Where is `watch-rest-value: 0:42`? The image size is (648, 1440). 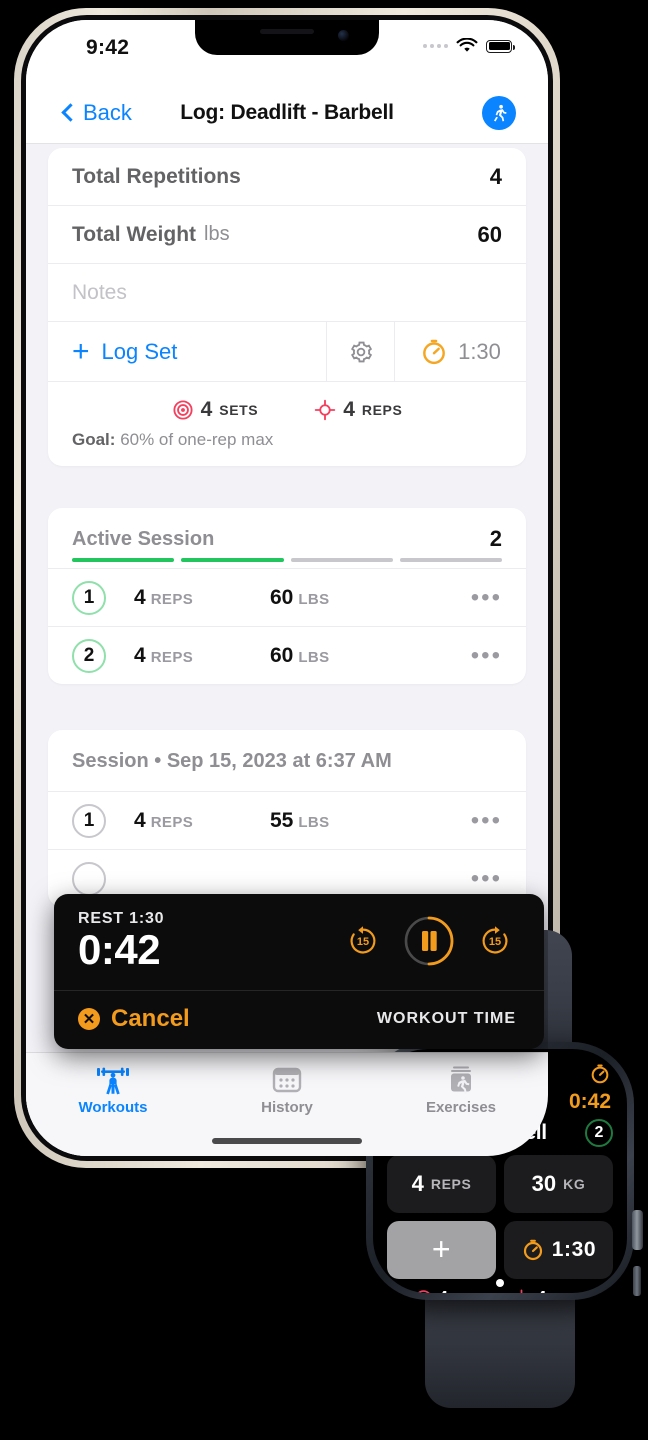
watch-rest-value: 0:42 is located at coordinates (589, 1101).